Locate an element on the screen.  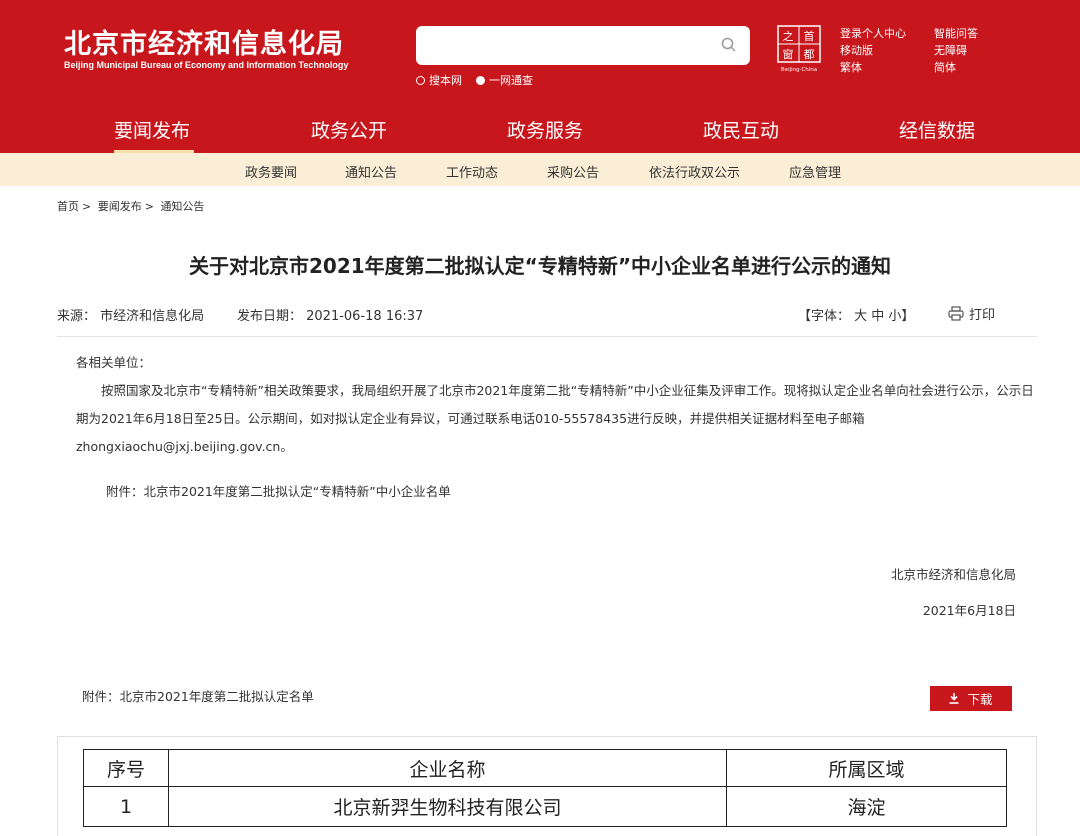
subnav-item-work: 工作动态 is located at coordinates (472, 171).